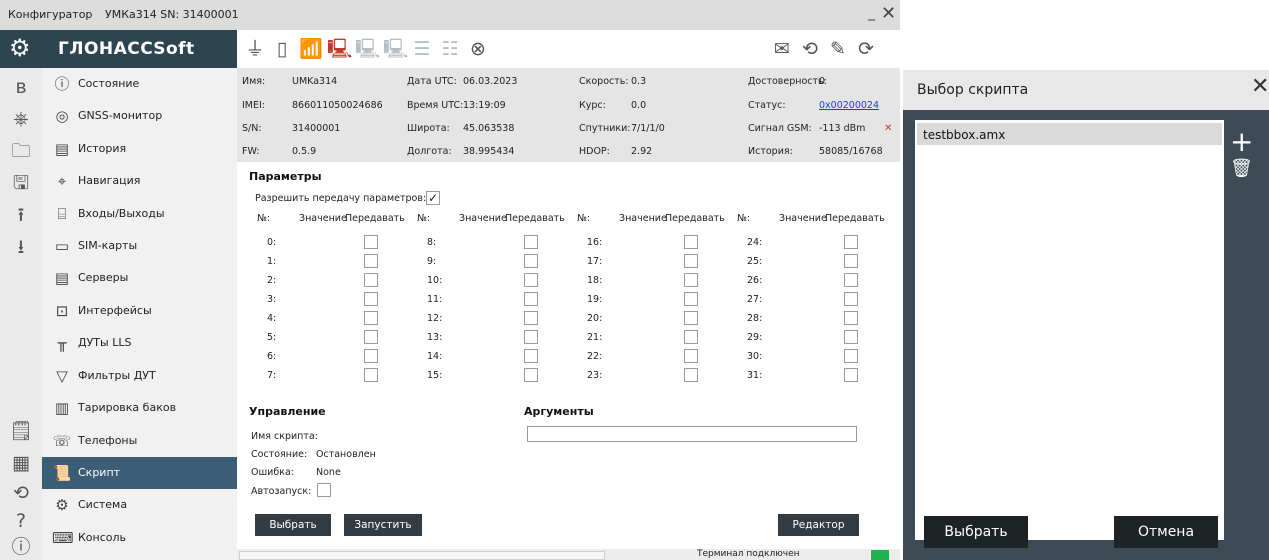 Image resolution: width=1269 pixels, height=560 pixels. I want to click on sidebar-item-11: ▥ Тарировка баков, so click(139, 408).